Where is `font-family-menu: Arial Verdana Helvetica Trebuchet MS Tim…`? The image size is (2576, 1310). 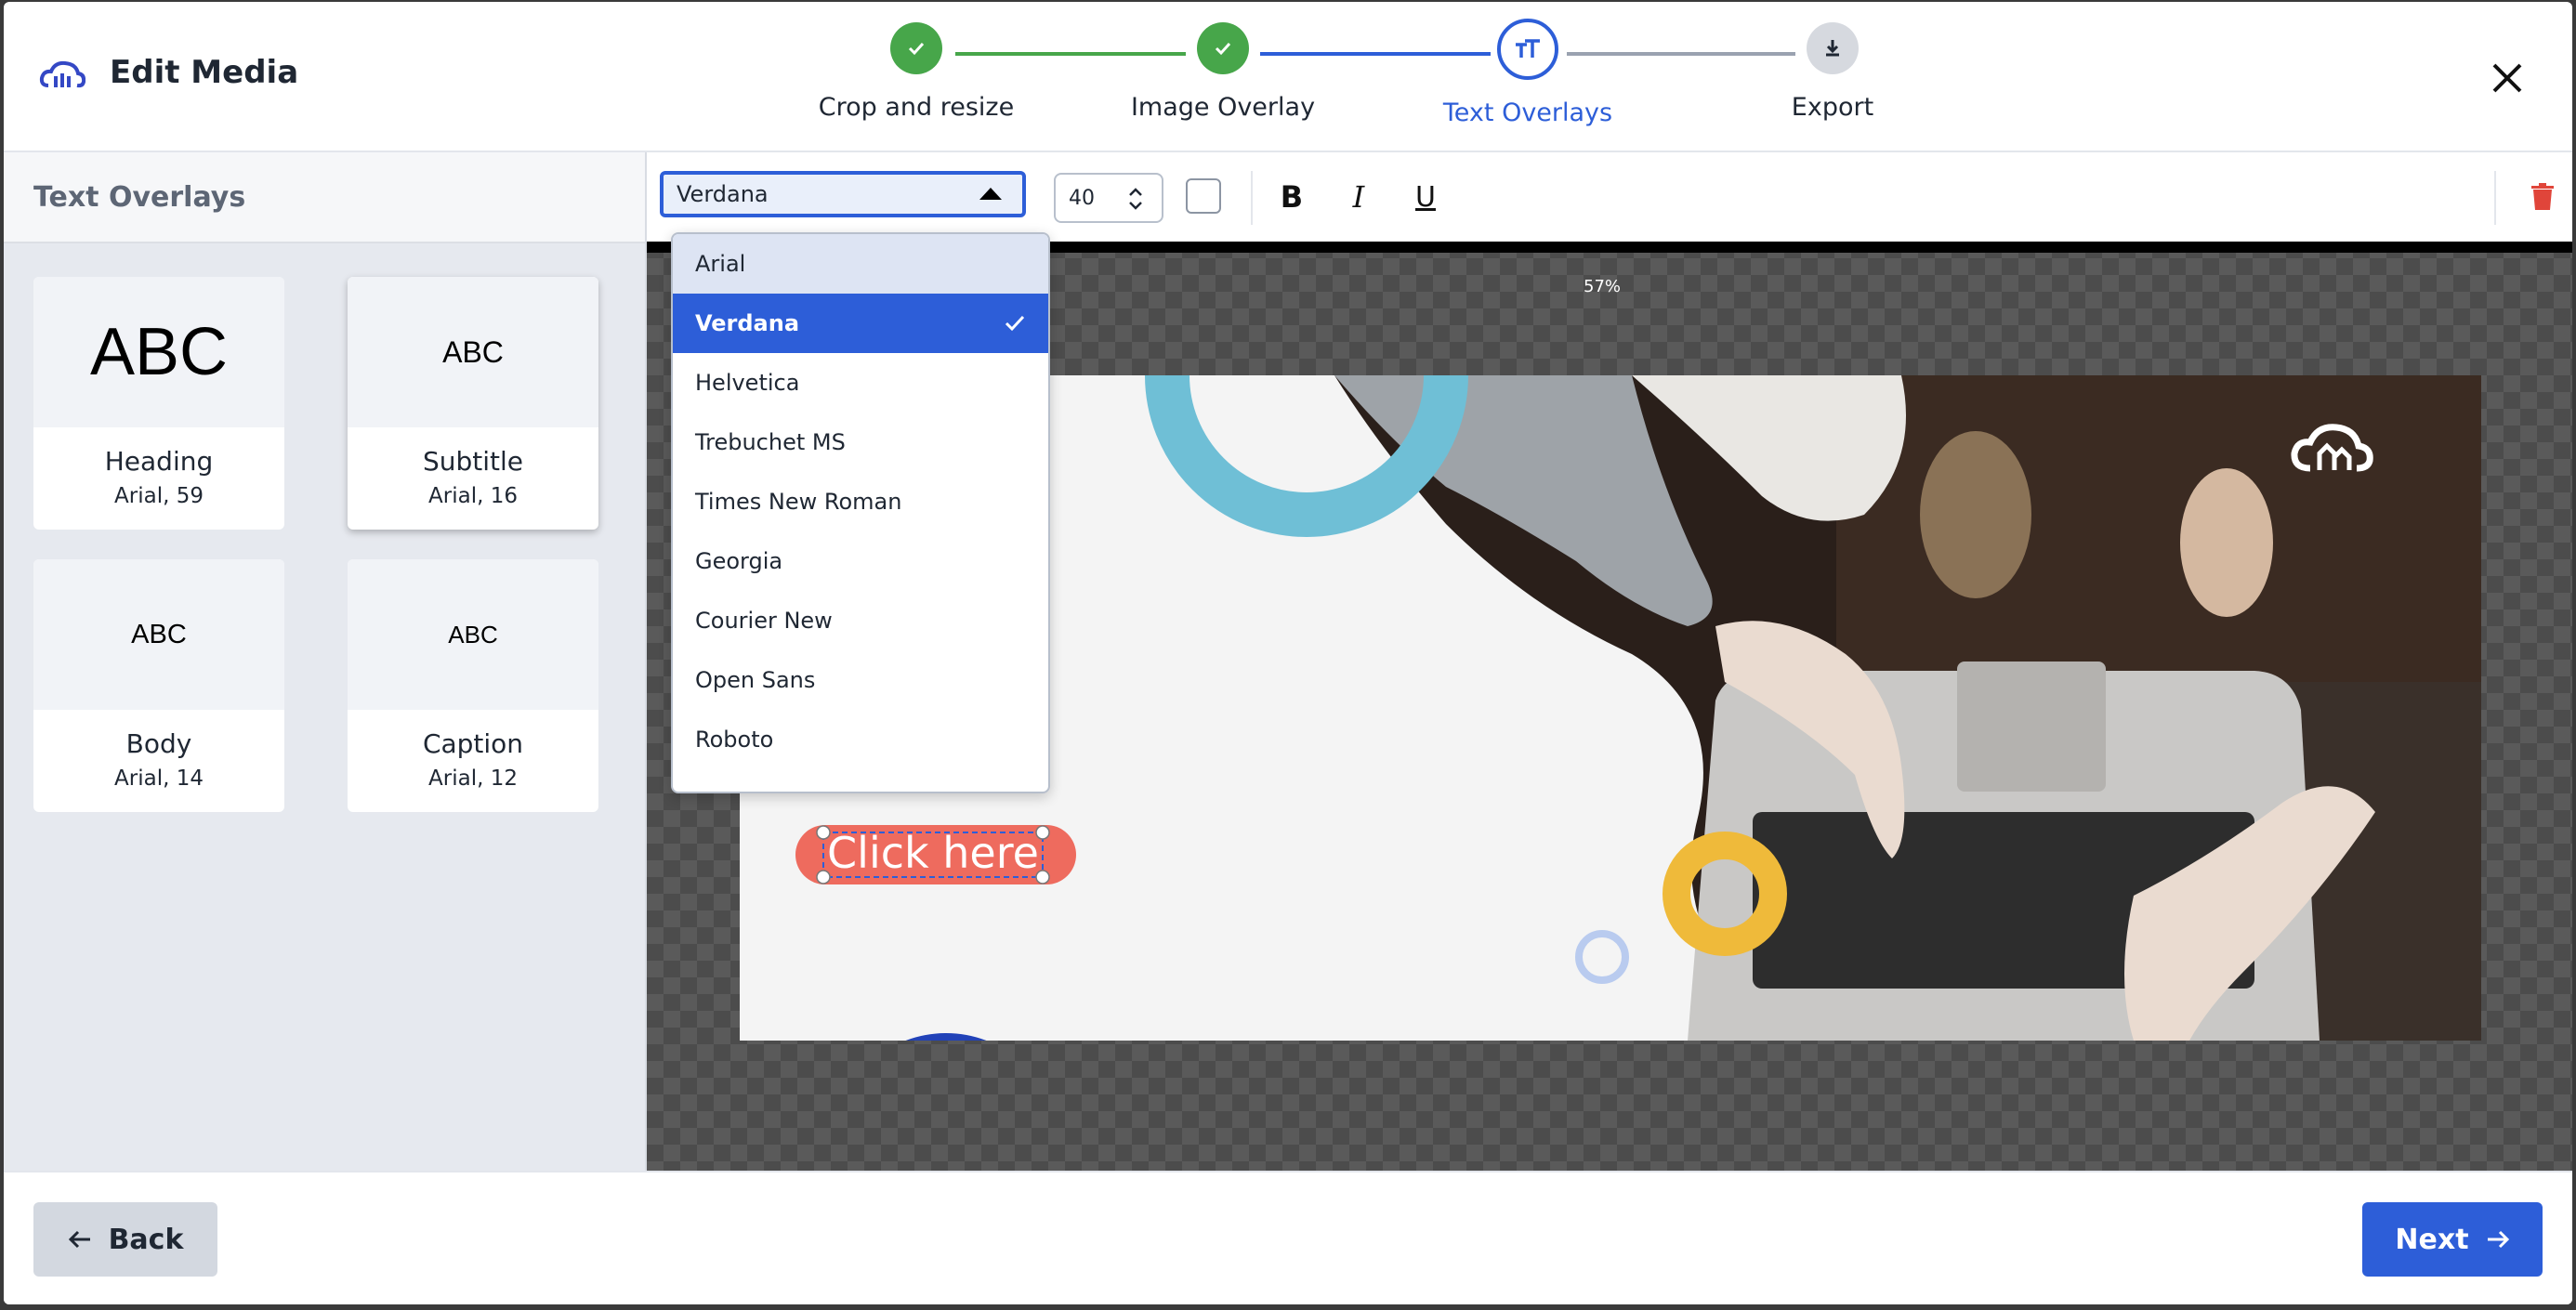
font-family-menu: Arial Verdana Helvetica Trebuchet MS Tim… is located at coordinates (860, 512).